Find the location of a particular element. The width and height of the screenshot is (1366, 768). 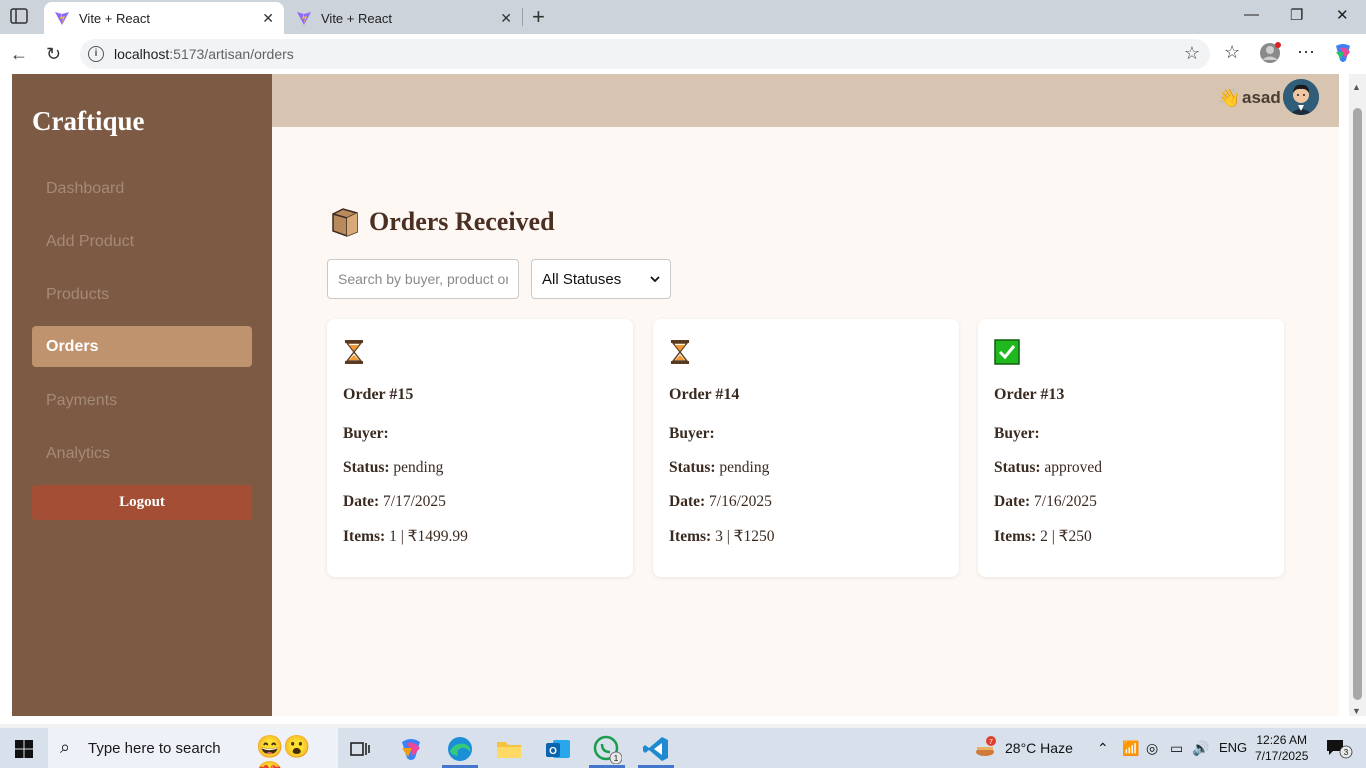

battery-saver-icon: ◎ is located at coordinates (1152, 748).